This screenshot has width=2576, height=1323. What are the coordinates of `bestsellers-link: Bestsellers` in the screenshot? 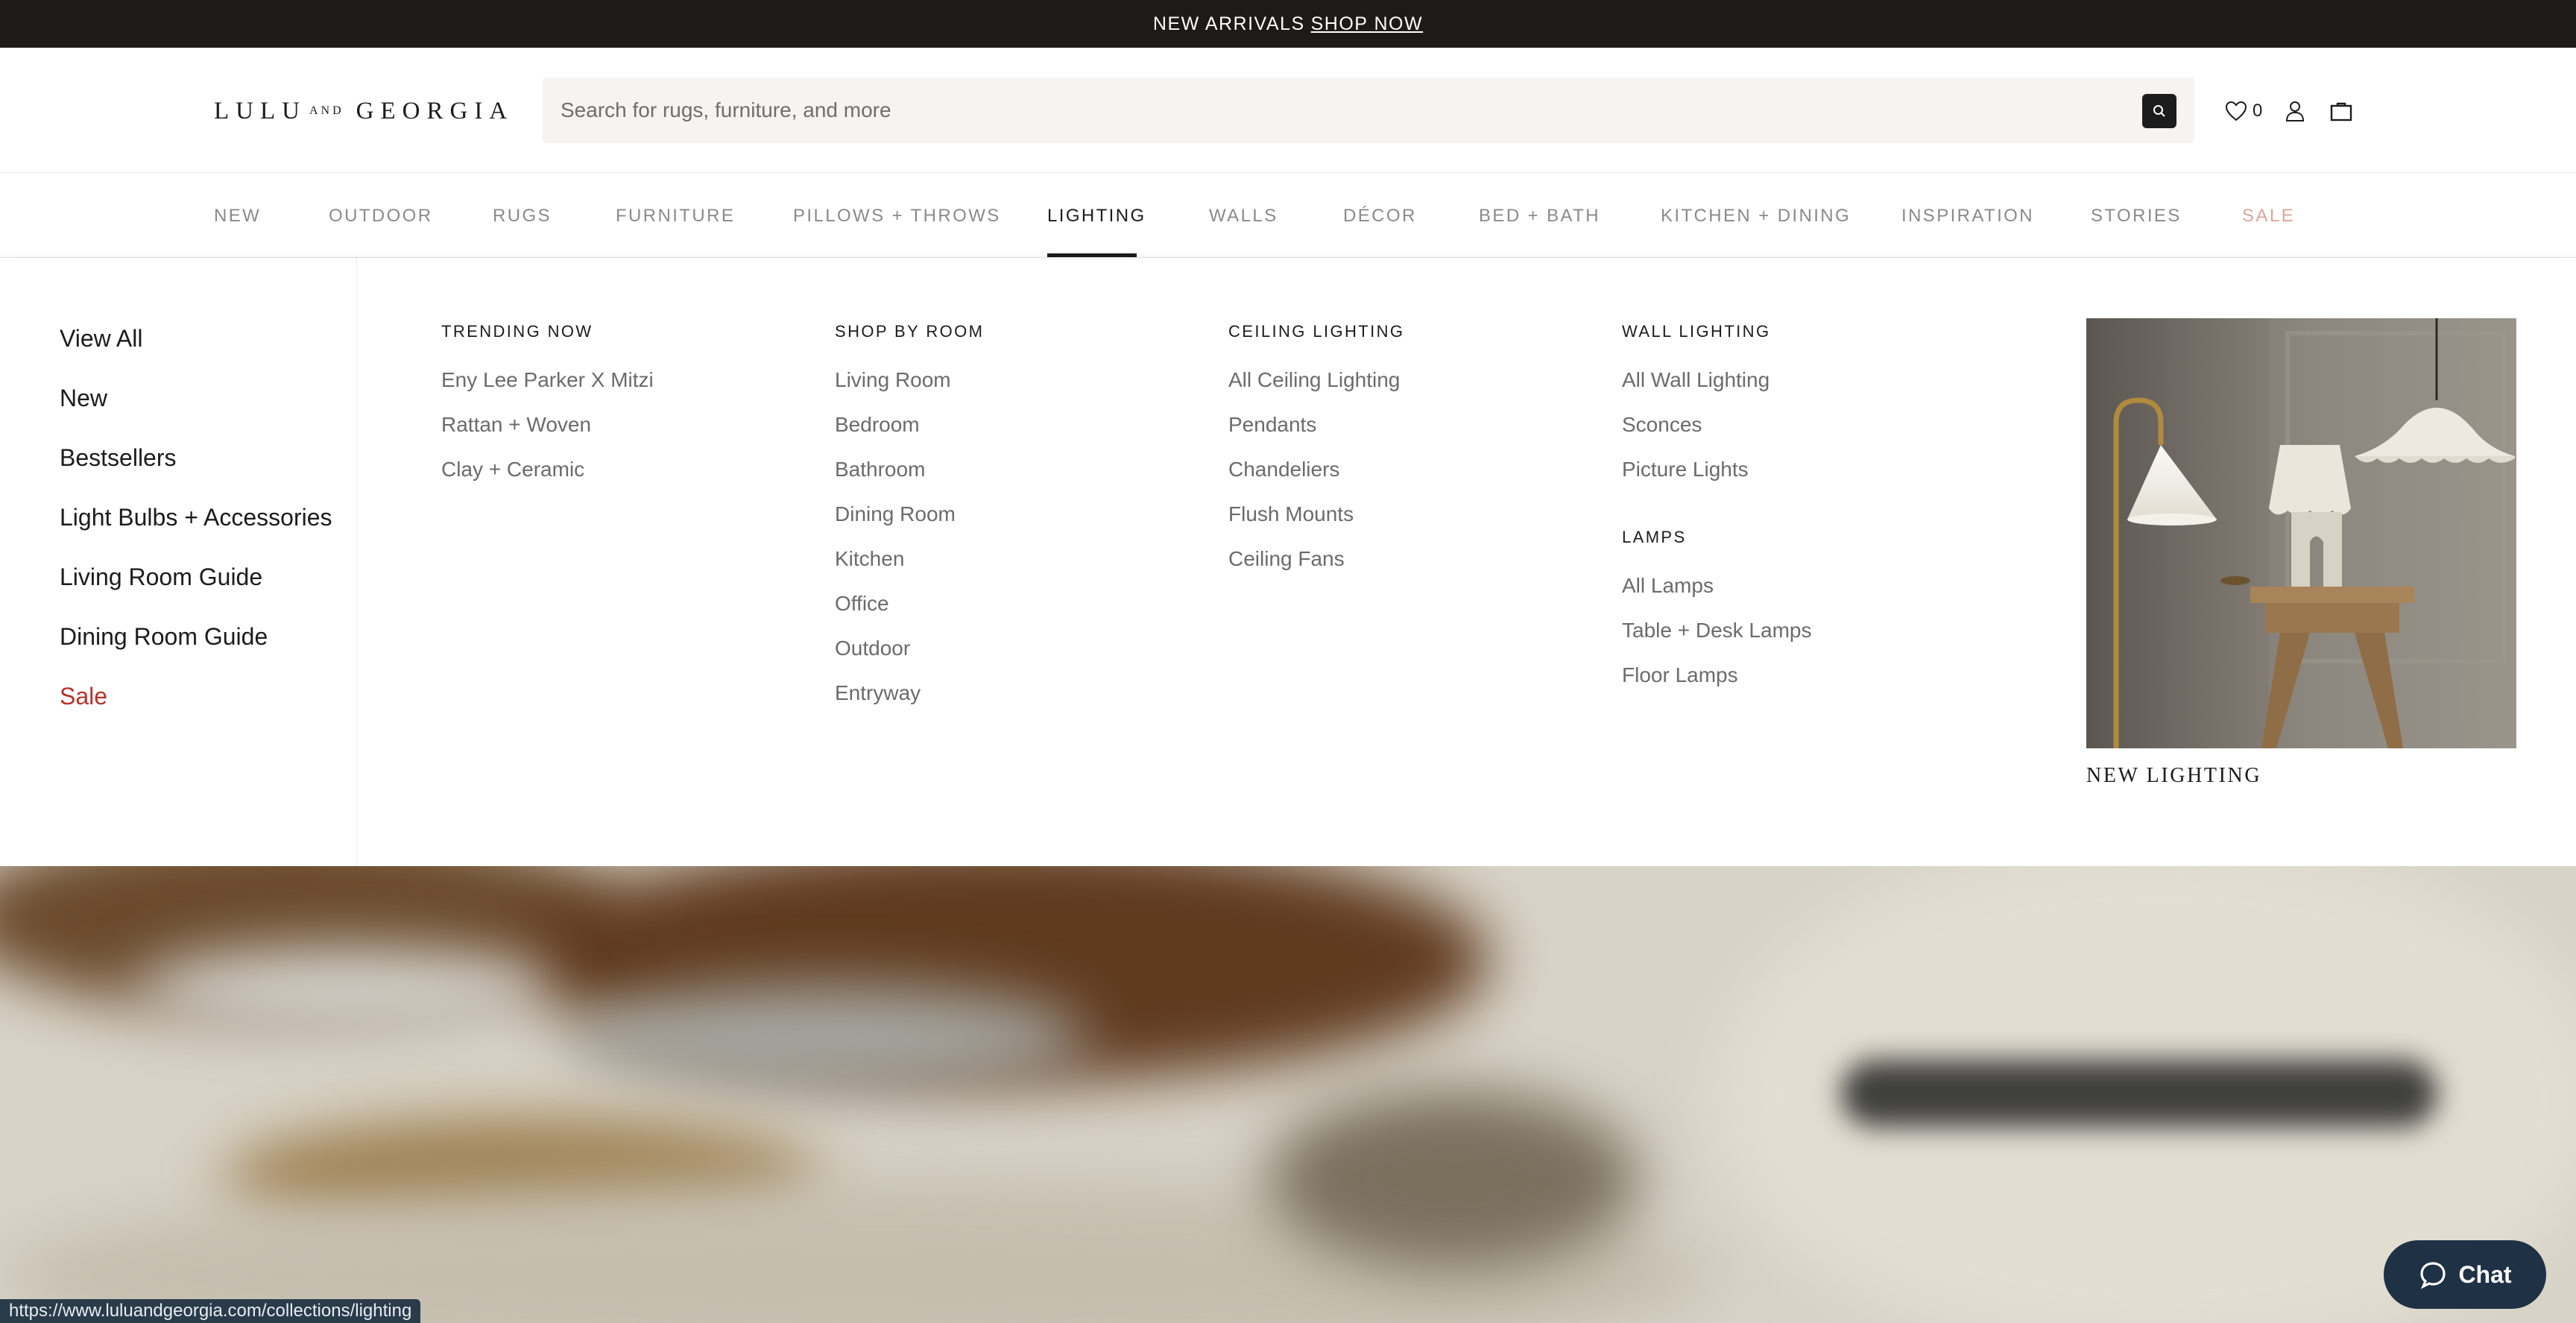 It's located at (118, 458).